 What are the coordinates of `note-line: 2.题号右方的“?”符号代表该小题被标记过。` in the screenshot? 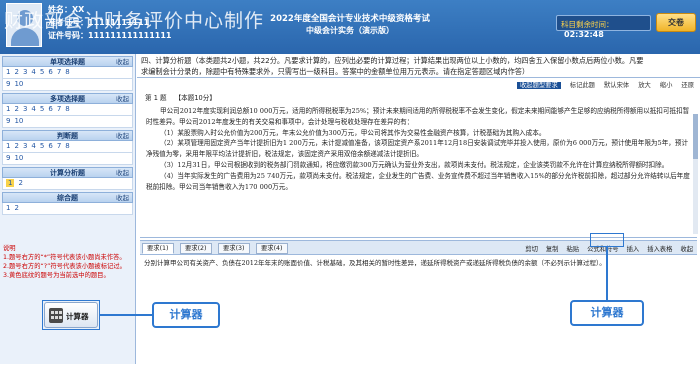 It's located at (64, 266).